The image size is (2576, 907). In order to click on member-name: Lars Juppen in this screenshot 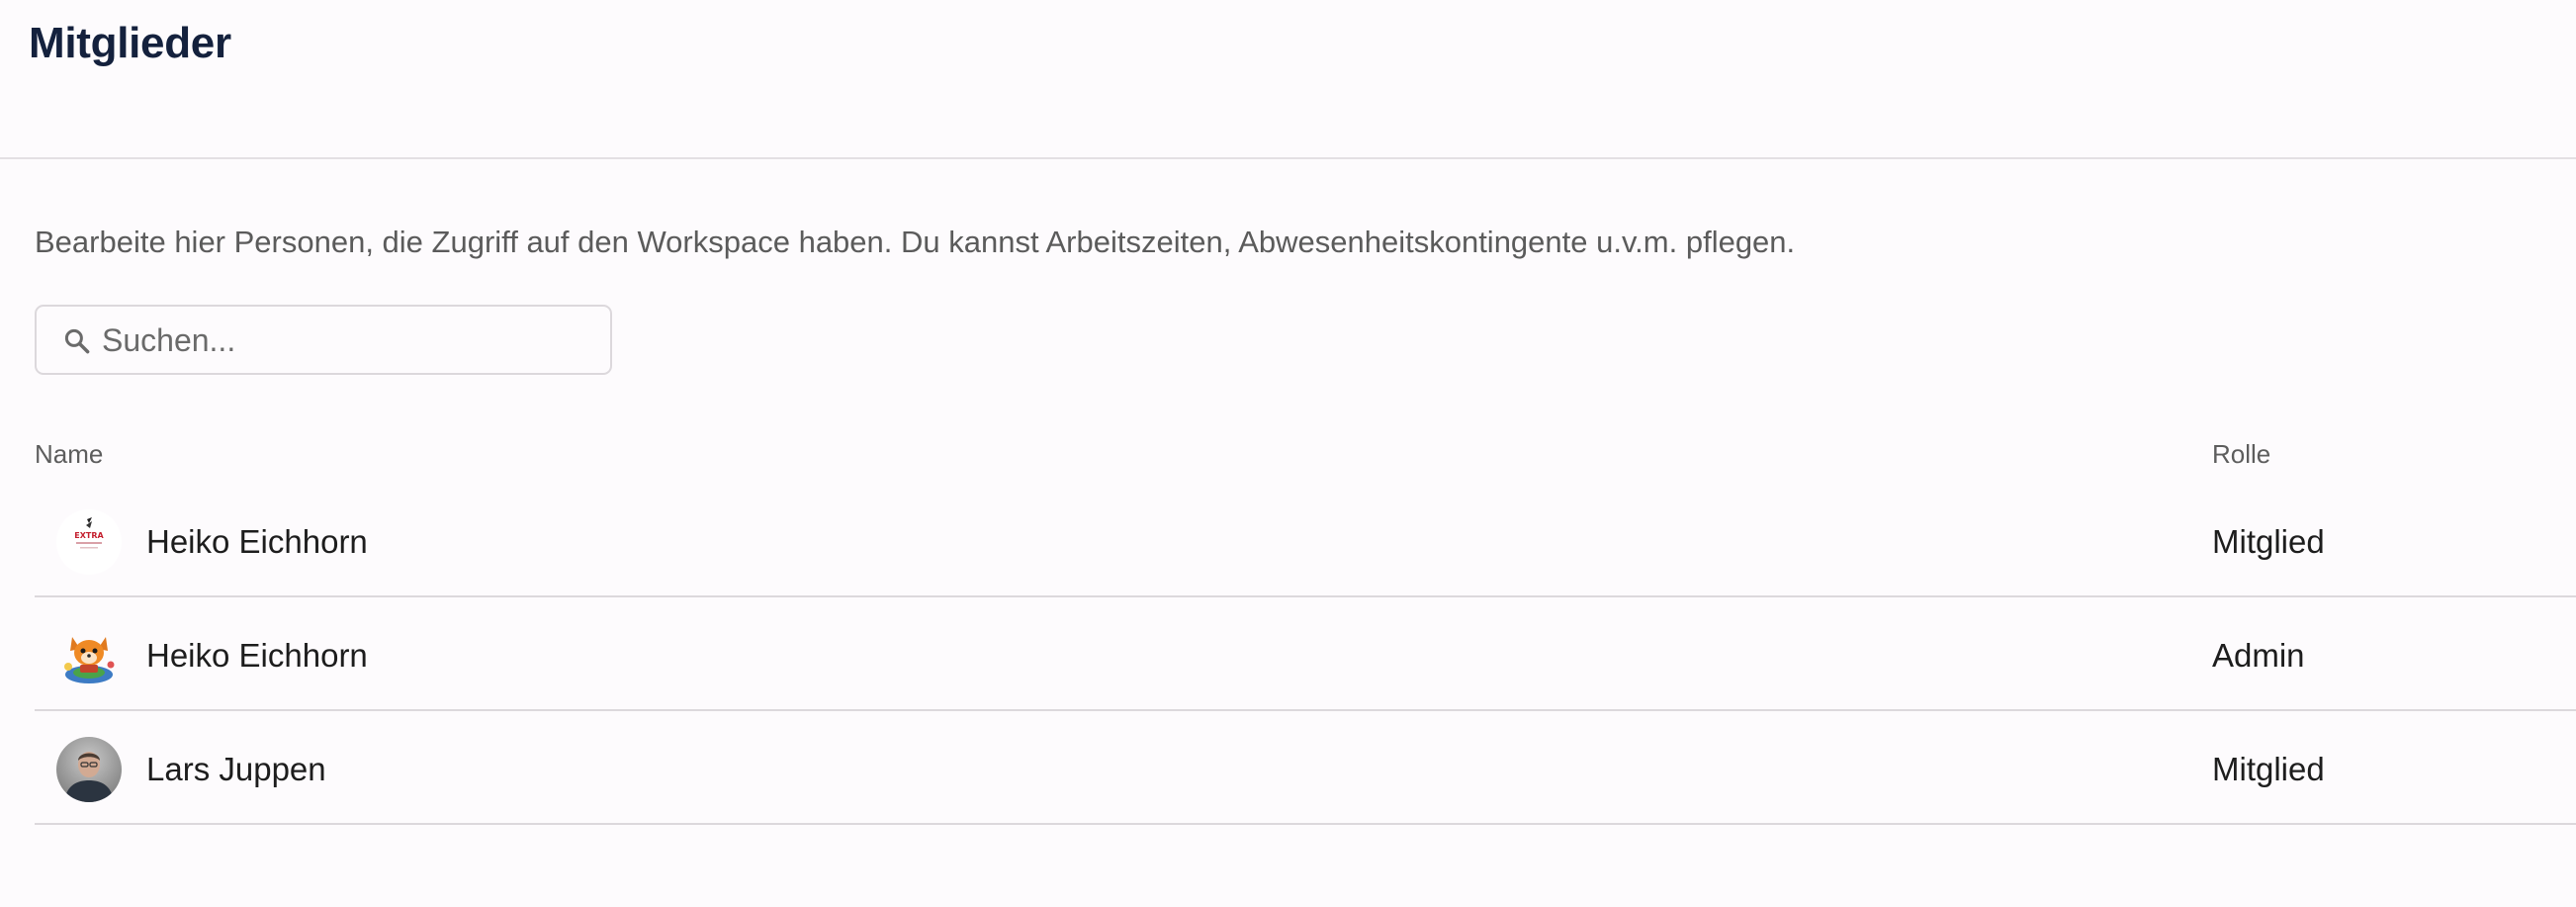, I will do `click(236, 769)`.